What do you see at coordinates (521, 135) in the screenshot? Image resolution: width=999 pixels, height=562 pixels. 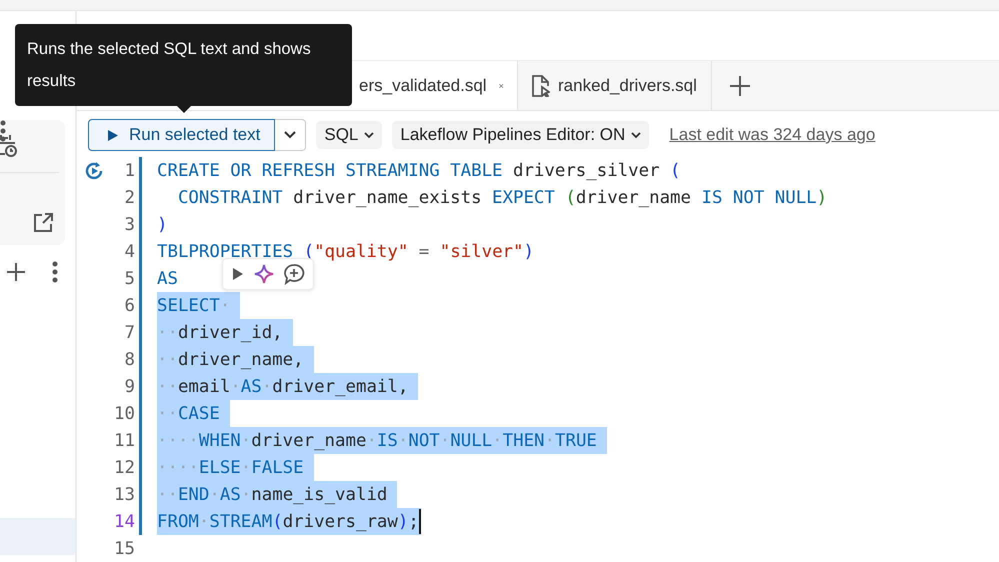 I see `editor-toggle-dropdown: Lakeflow Pipelines Editor: ON` at bounding box center [521, 135].